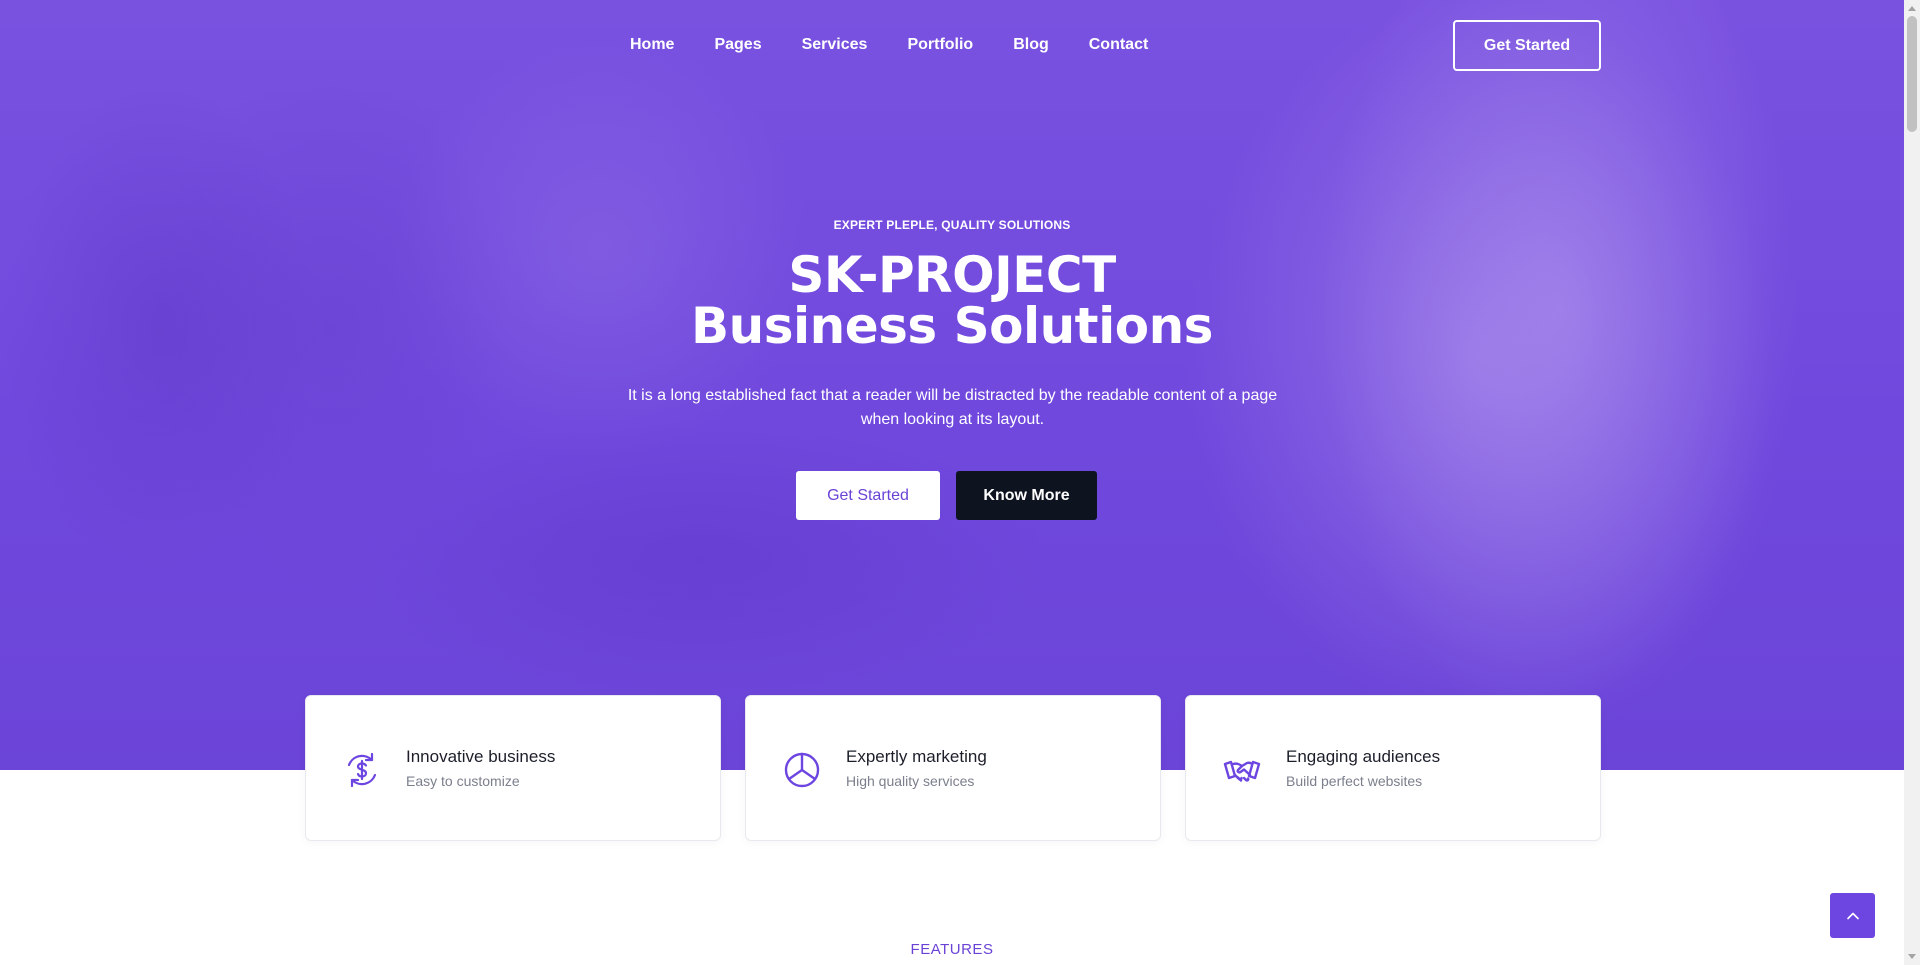 The height and width of the screenshot is (965, 1920). What do you see at coordinates (802, 770) in the screenshot?
I see `pie-chart-icon` at bounding box center [802, 770].